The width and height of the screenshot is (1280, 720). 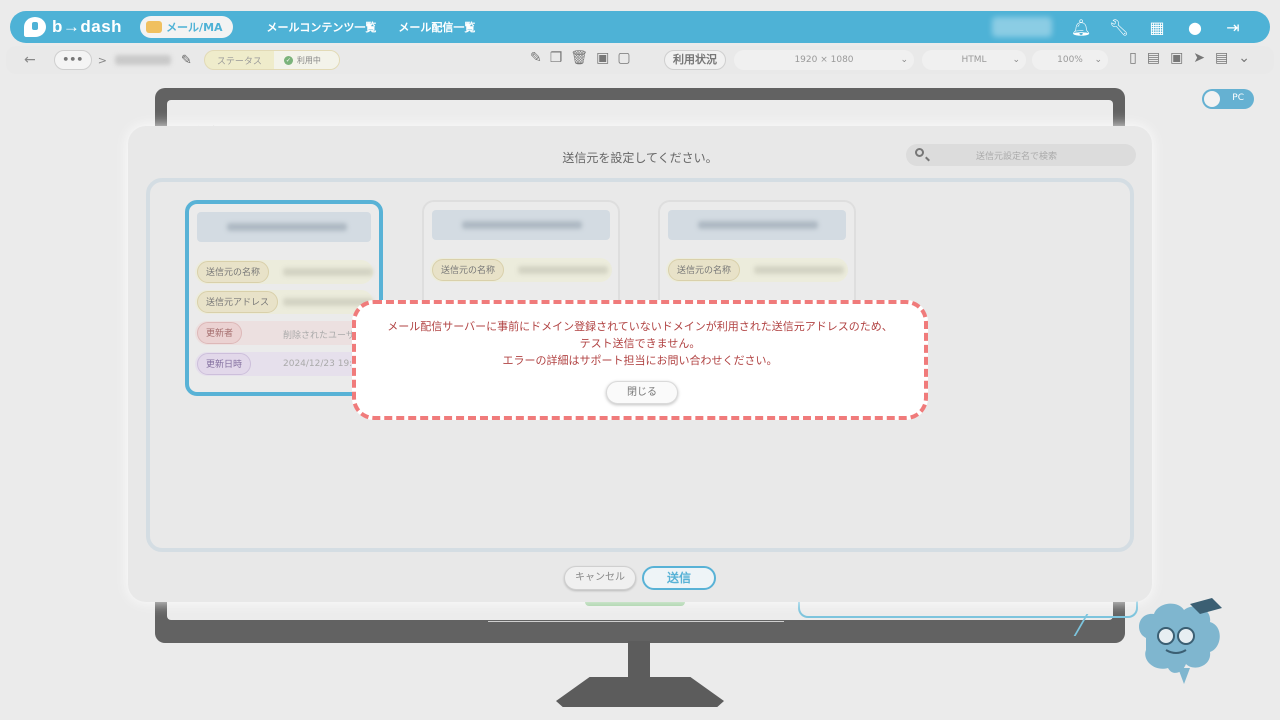 What do you see at coordinates (194, 27) in the screenshot?
I see `mail-ma-label: メール/MA` at bounding box center [194, 27].